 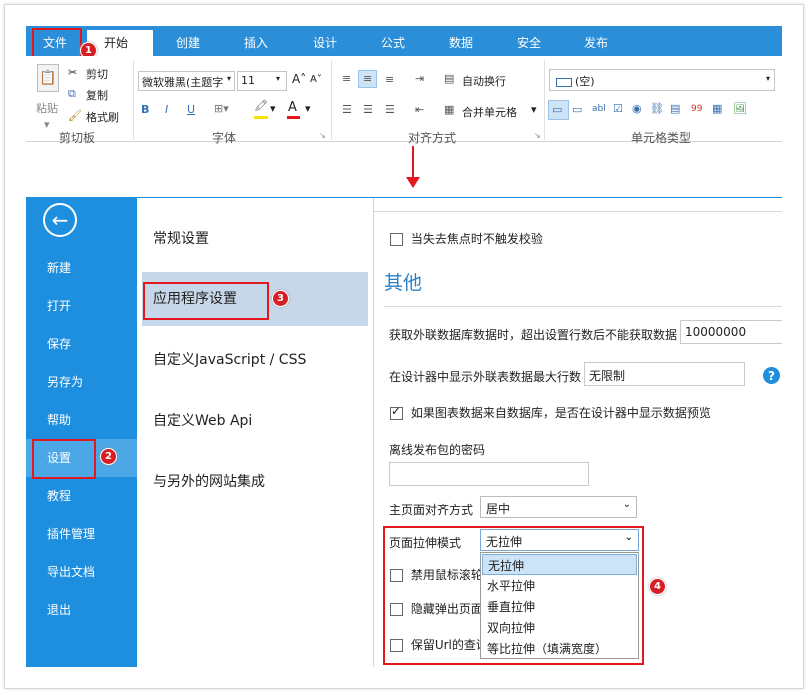 What do you see at coordinates (664, 374) in the screenshot?
I see `designer-rows-input: 无限制` at bounding box center [664, 374].